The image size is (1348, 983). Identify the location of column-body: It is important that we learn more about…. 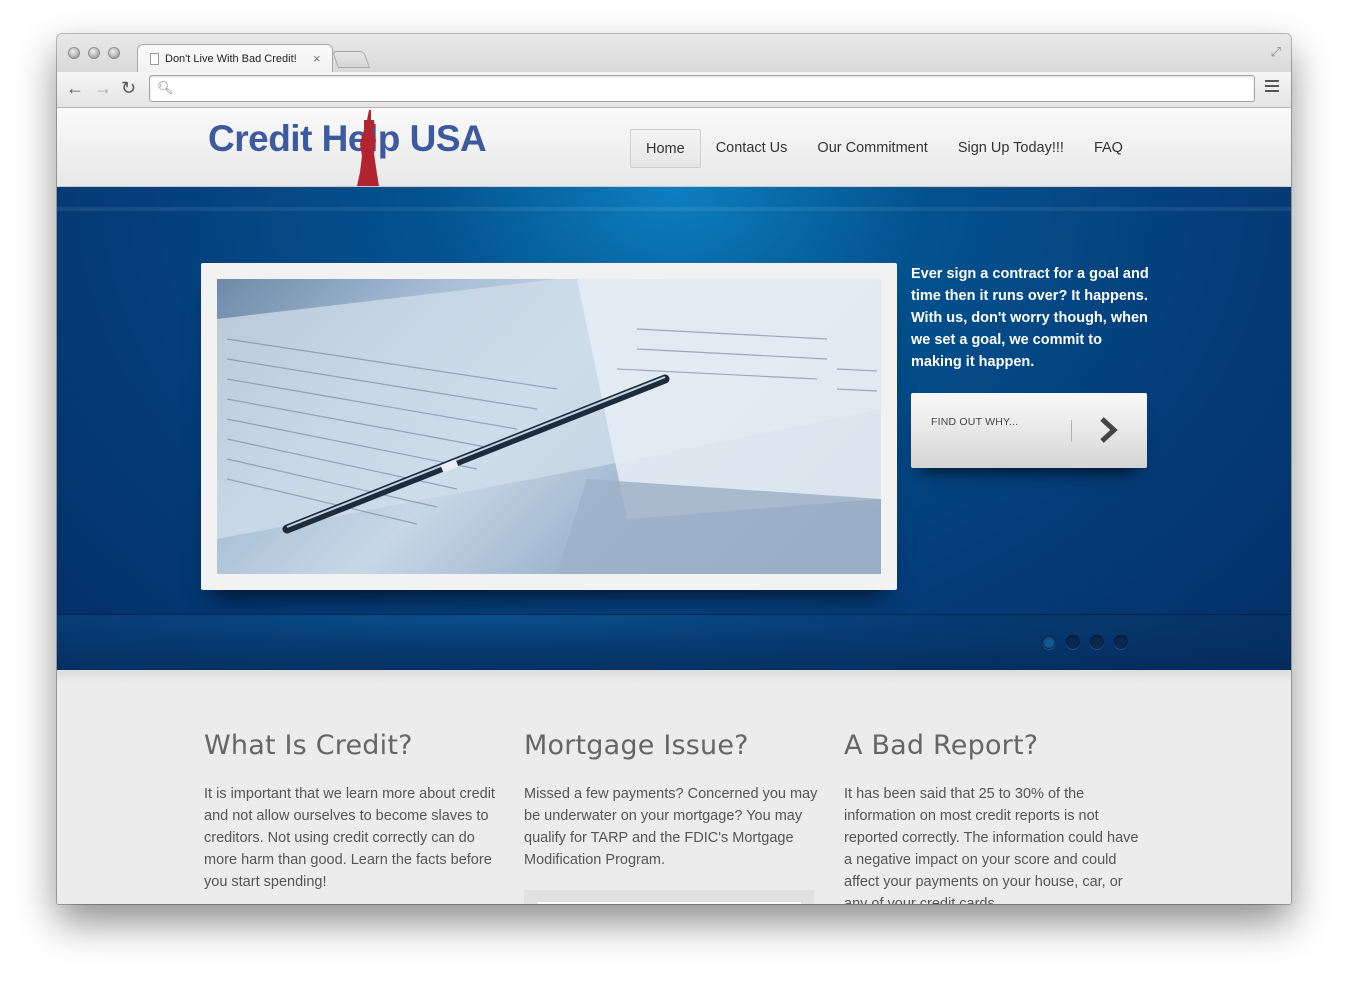
(349, 838).